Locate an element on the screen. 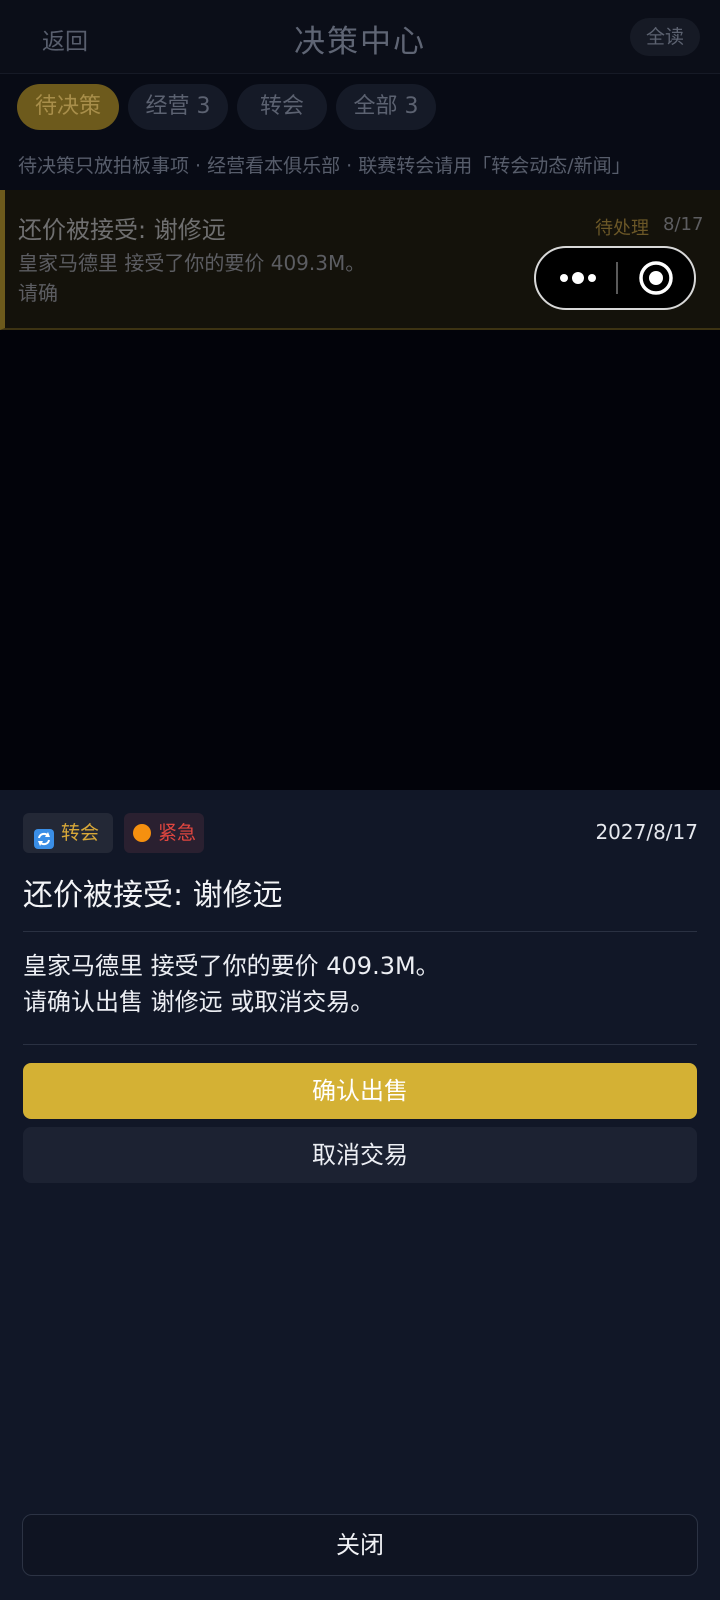 The image size is (720, 1600). mini-program-capsule is located at coordinates (615, 278).